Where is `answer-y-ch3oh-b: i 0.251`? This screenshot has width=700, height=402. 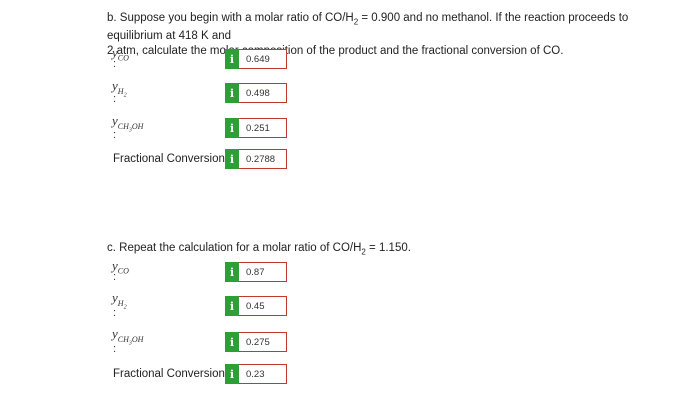
answer-y-ch3oh-b: i 0.251 is located at coordinates (256, 128).